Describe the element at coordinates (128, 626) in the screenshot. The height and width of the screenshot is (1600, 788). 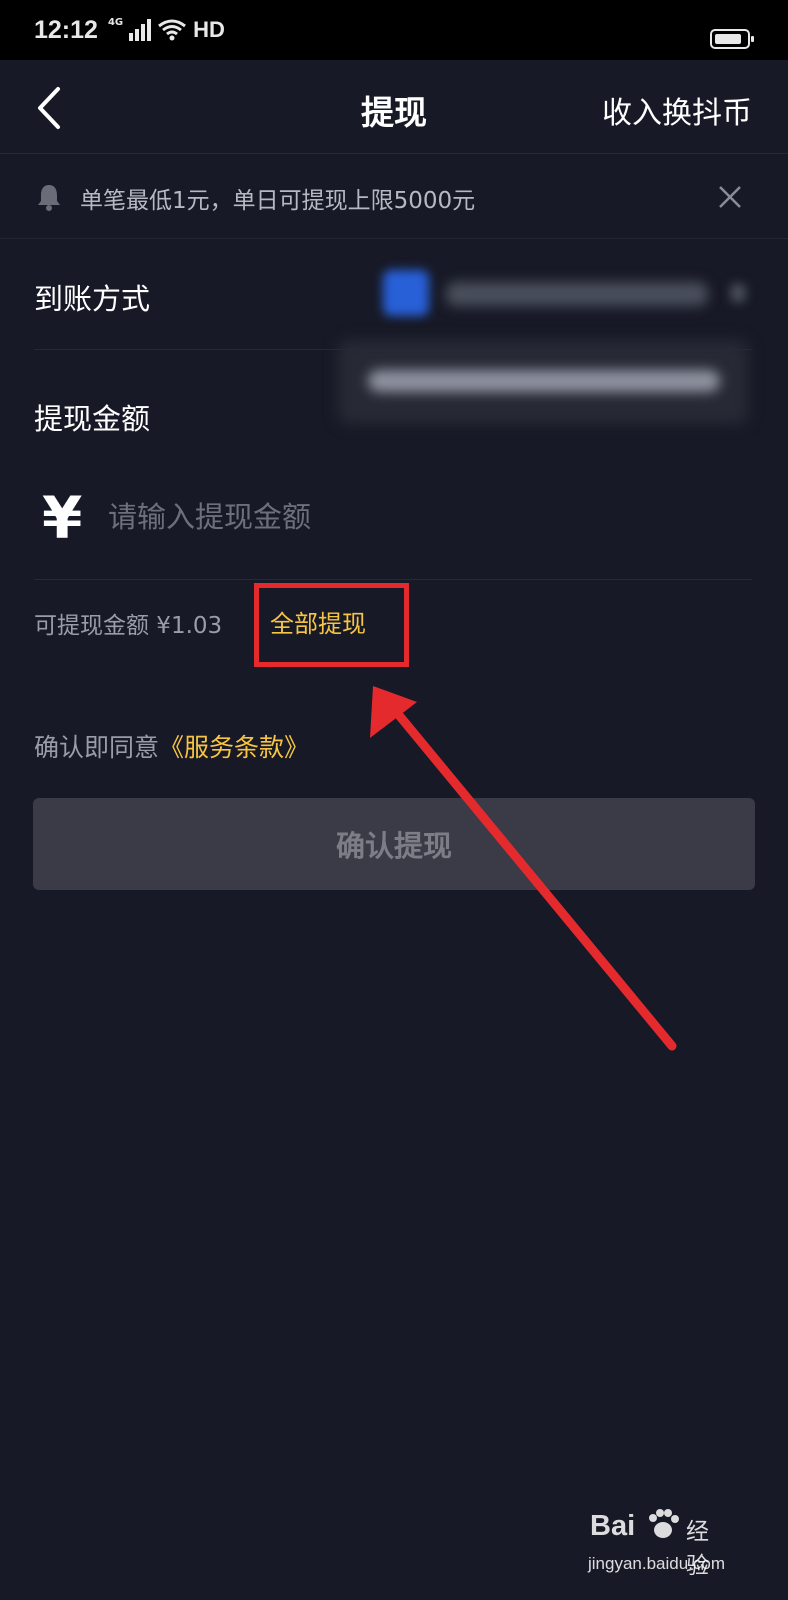
I see `available-amount: 可提现金额 ¥1.03` at that location.